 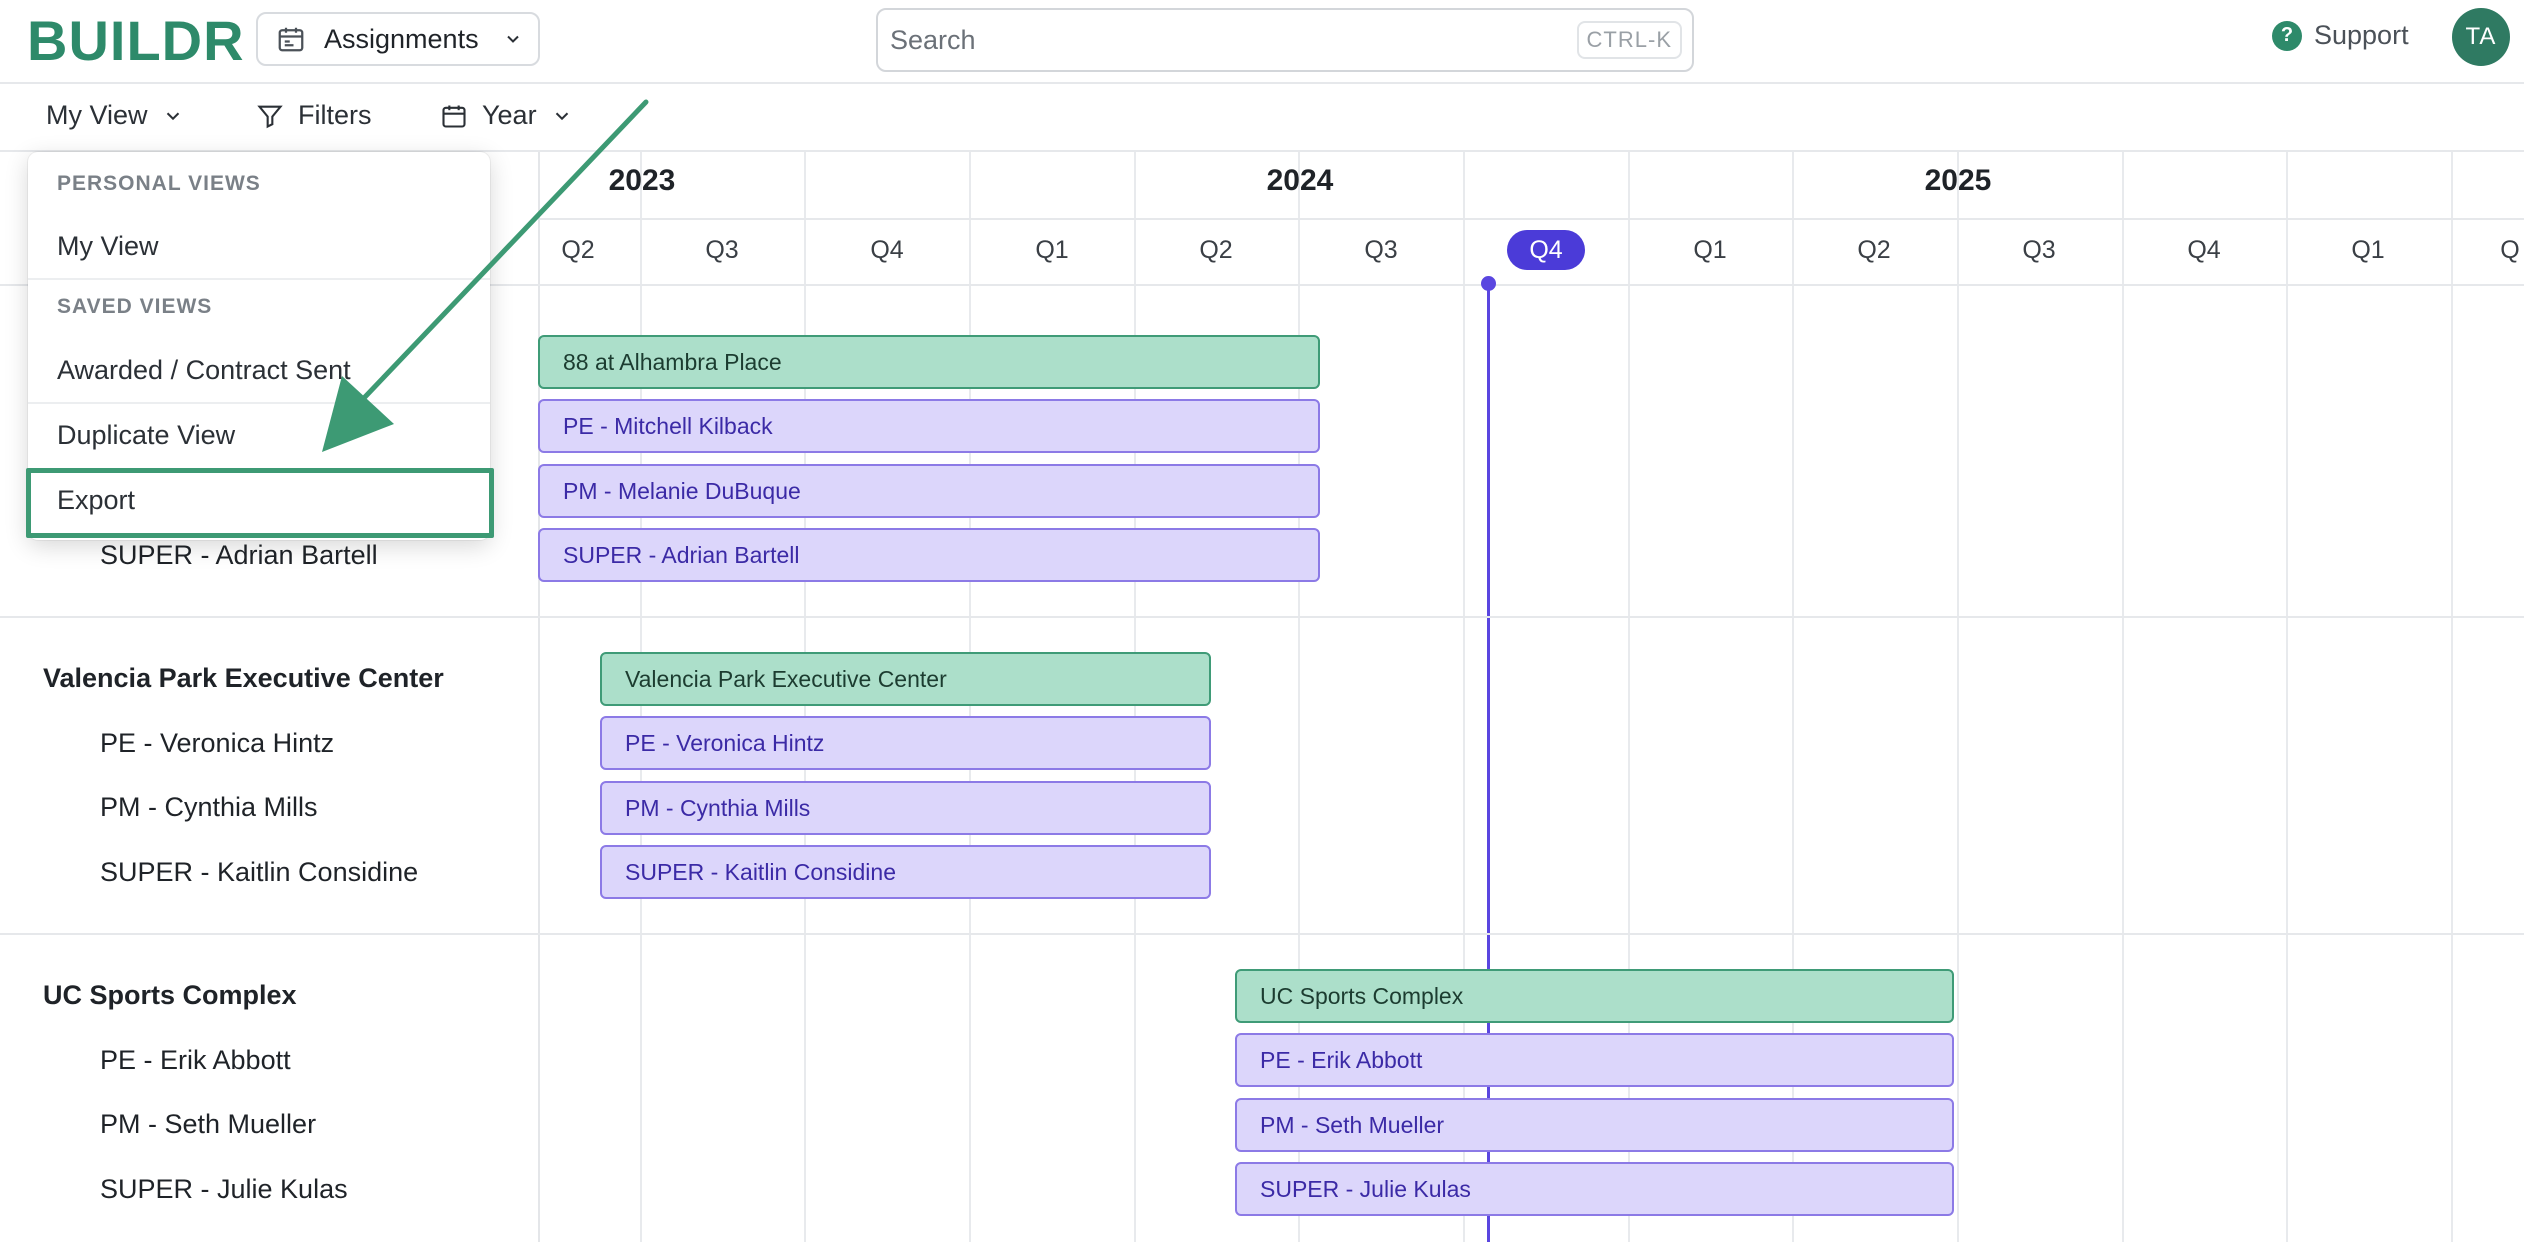 I want to click on range-selector-button: Year, so click(x=506, y=115).